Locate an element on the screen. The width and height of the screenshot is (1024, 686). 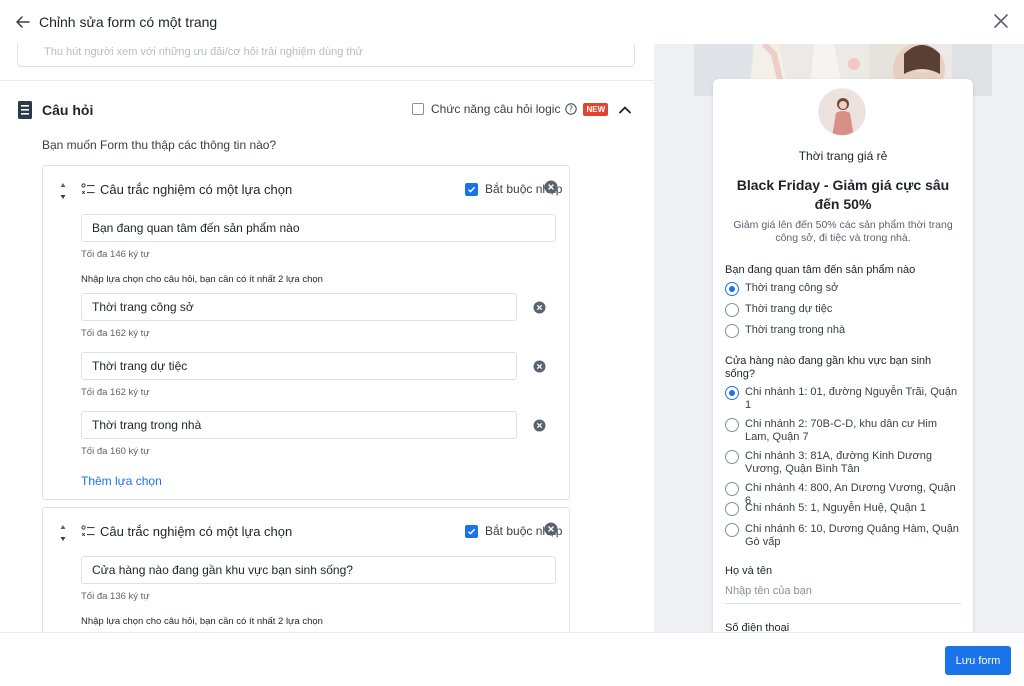
new-badge: NEW is located at coordinates (596, 109).